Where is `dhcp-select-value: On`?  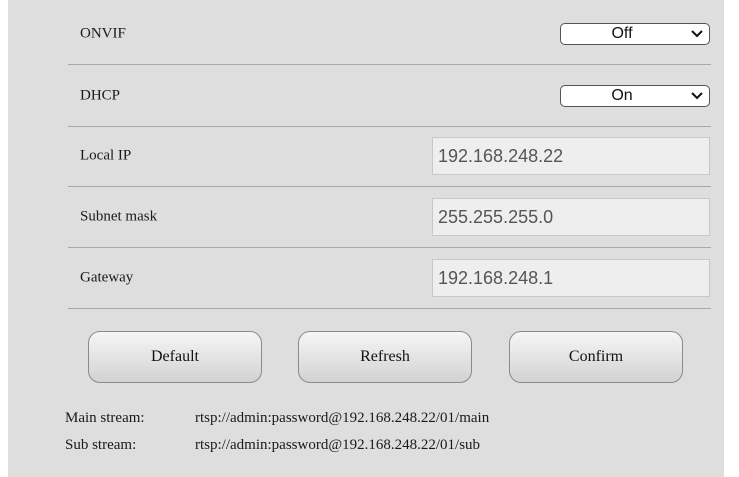 dhcp-select-value: On is located at coordinates (622, 95).